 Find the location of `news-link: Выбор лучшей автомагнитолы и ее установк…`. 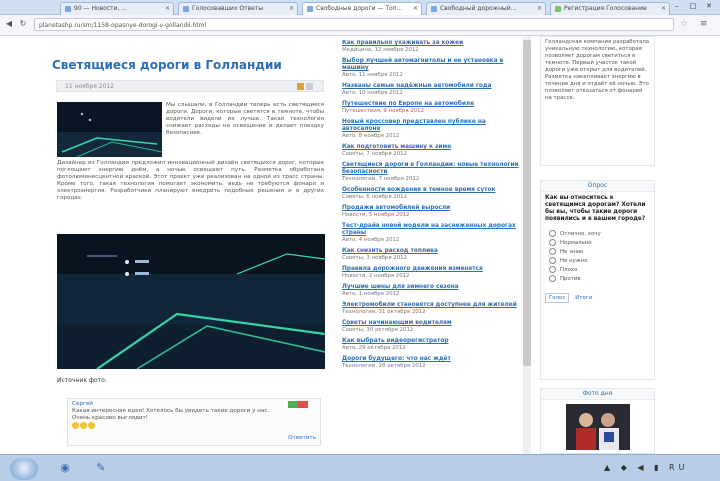

news-link: Выбор лучшей автомагнитолы и ее установк… is located at coordinates (431, 65).